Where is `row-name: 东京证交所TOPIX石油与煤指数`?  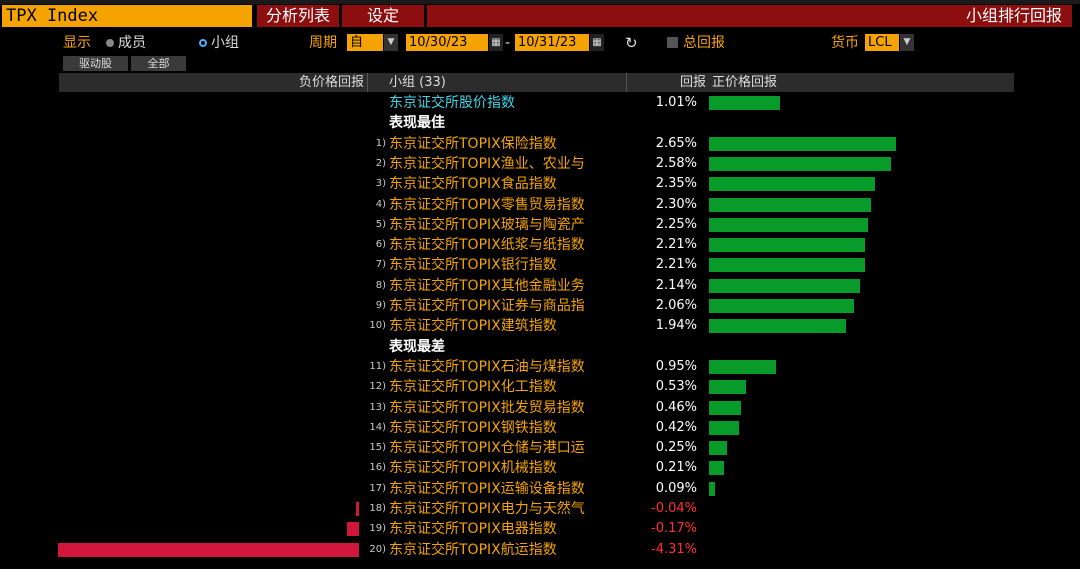 row-name: 东京证交所TOPIX石油与煤指数 is located at coordinates (509, 367).